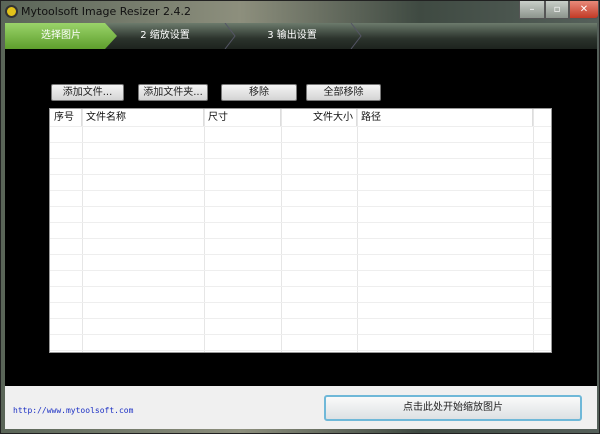 The width and height of the screenshot is (600, 434). I want to click on website-link: http://www.mytoolsoft.com, so click(73, 410).